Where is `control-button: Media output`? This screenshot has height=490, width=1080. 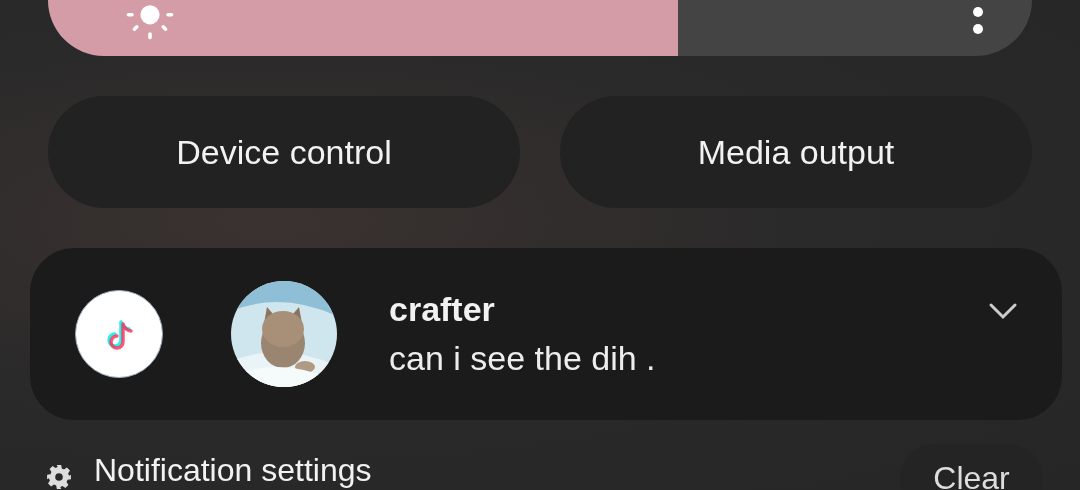 control-button: Media output is located at coordinates (796, 152).